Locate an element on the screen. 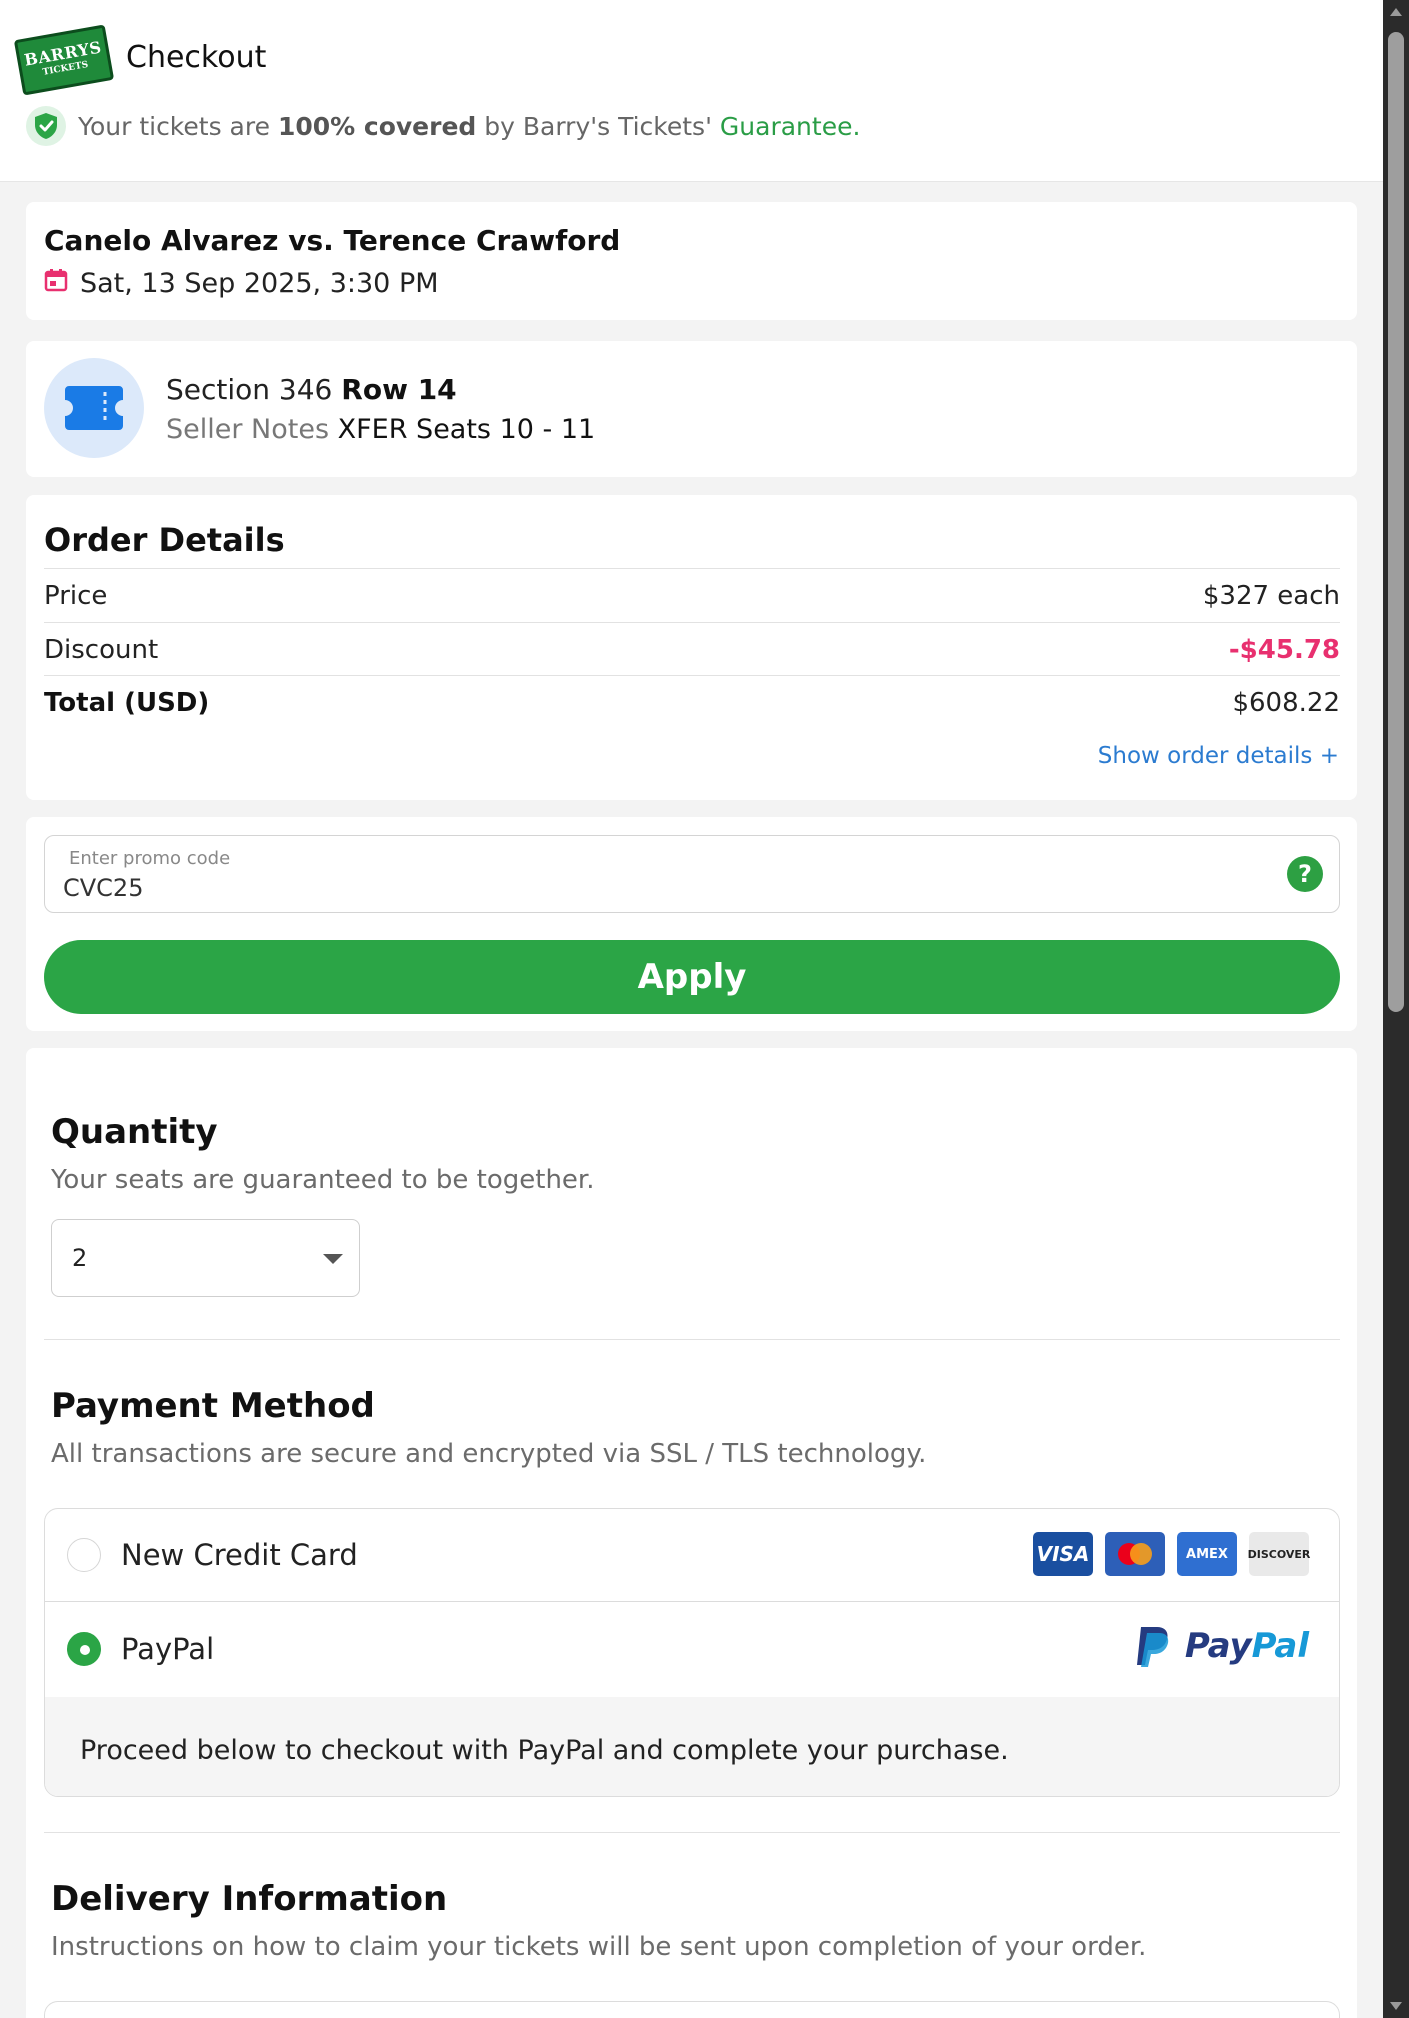 This screenshot has width=1409, height=2018. shield-check-icon is located at coordinates (46, 126).